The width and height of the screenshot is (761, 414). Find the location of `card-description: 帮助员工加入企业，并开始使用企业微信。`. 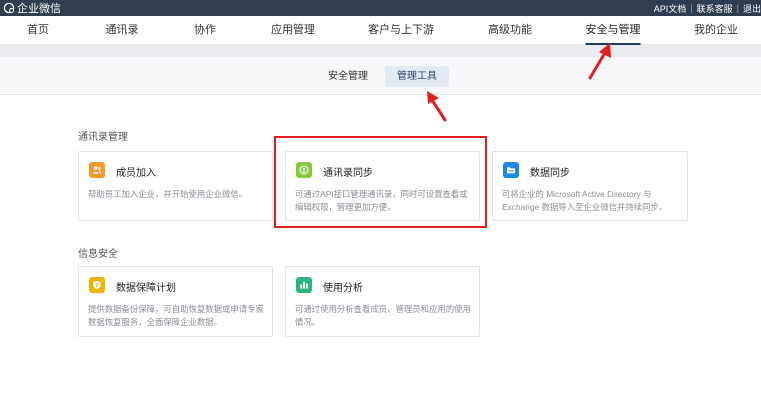

card-description: 帮助员工加入企业，并开始使用企业微信。 is located at coordinates (168, 194).